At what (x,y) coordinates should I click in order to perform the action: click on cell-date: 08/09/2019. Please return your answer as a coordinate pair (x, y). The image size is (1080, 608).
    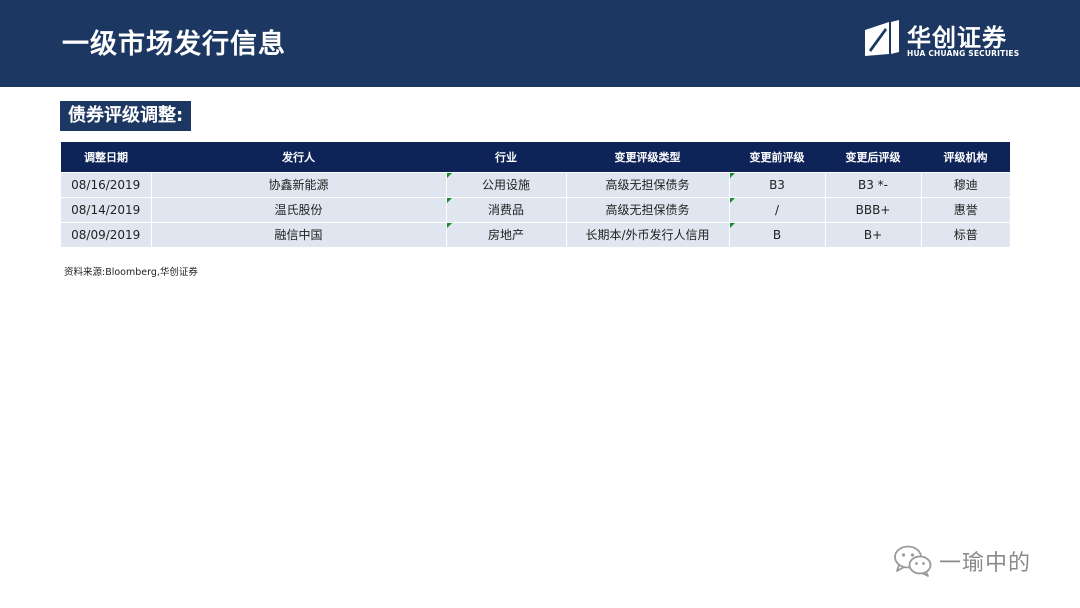
    Looking at the image, I should click on (106, 234).